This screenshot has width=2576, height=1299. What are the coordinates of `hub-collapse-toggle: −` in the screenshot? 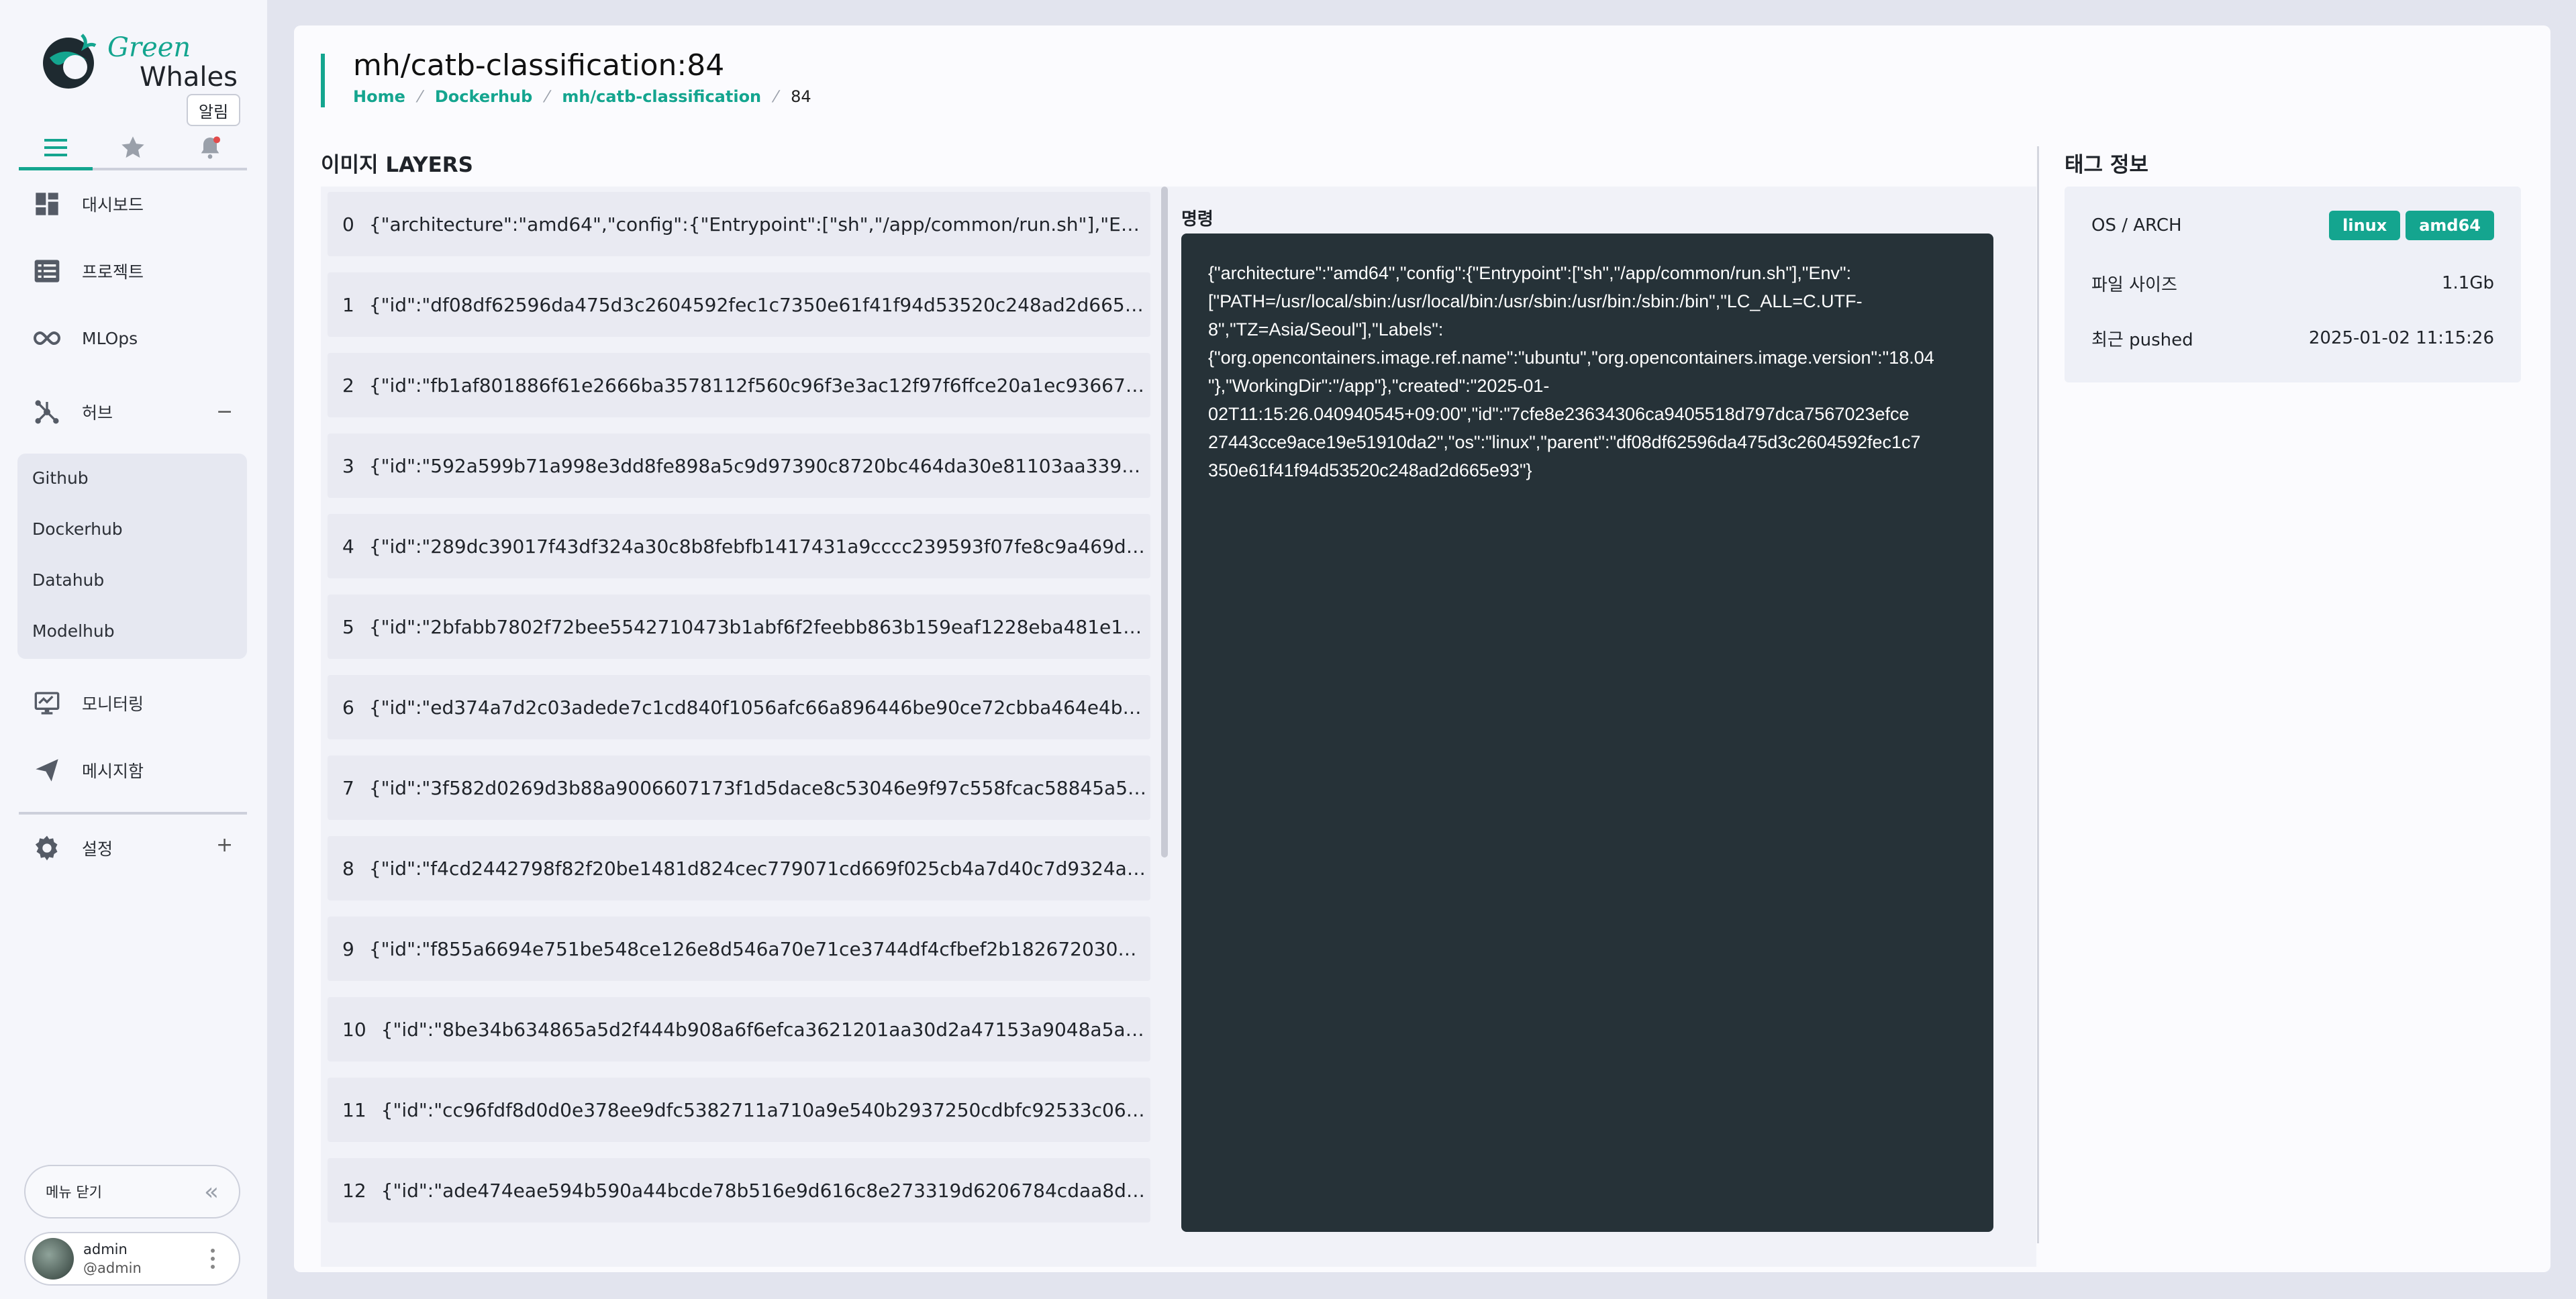 It's located at (224, 411).